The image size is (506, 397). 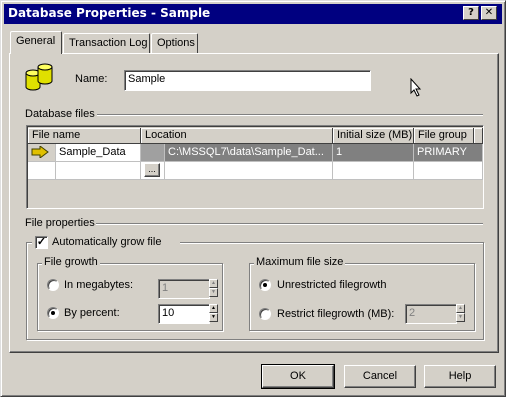 What do you see at coordinates (290, 115) in the screenshot?
I see `database-files-separator` at bounding box center [290, 115].